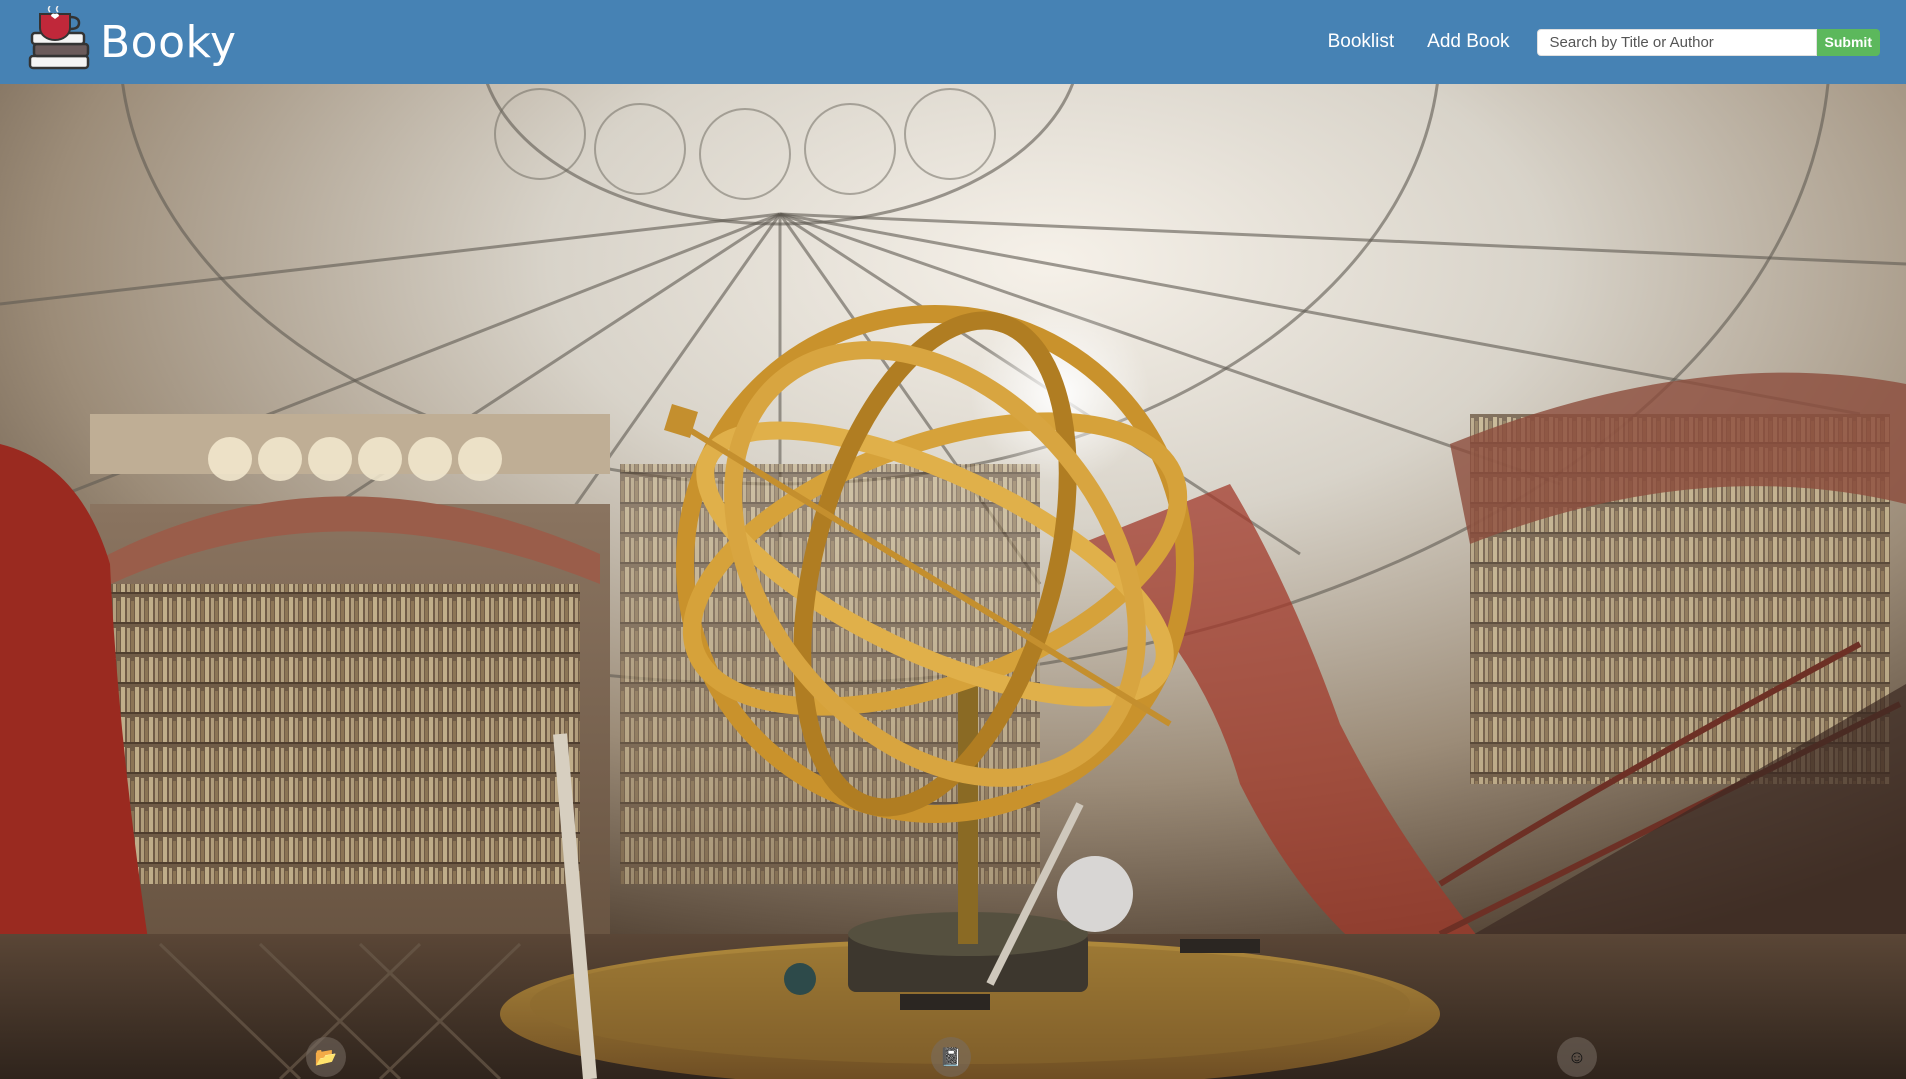  Describe the element at coordinates (1676, 42) in the screenshot. I see `search-input` at that location.